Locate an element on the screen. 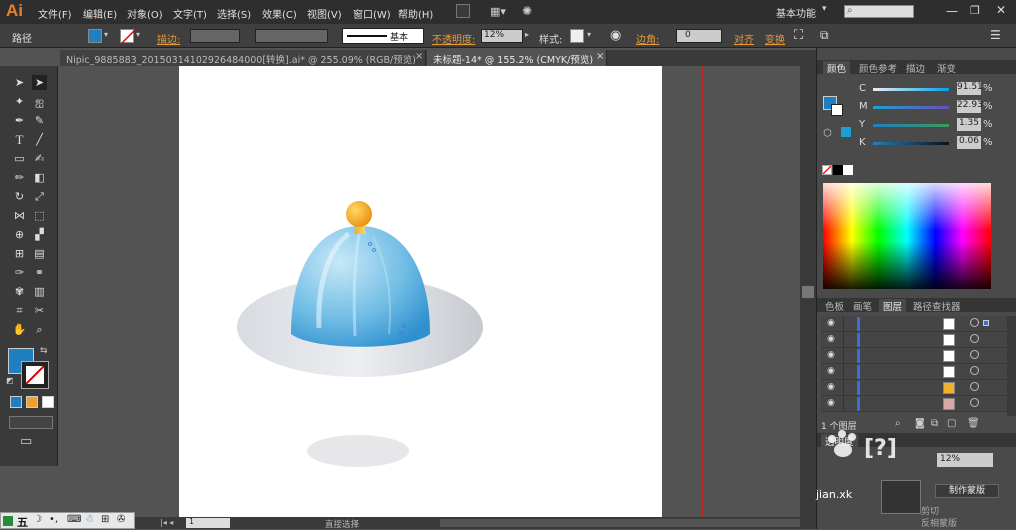  chevron-right-icon: ▸ is located at coordinates (527, 34).